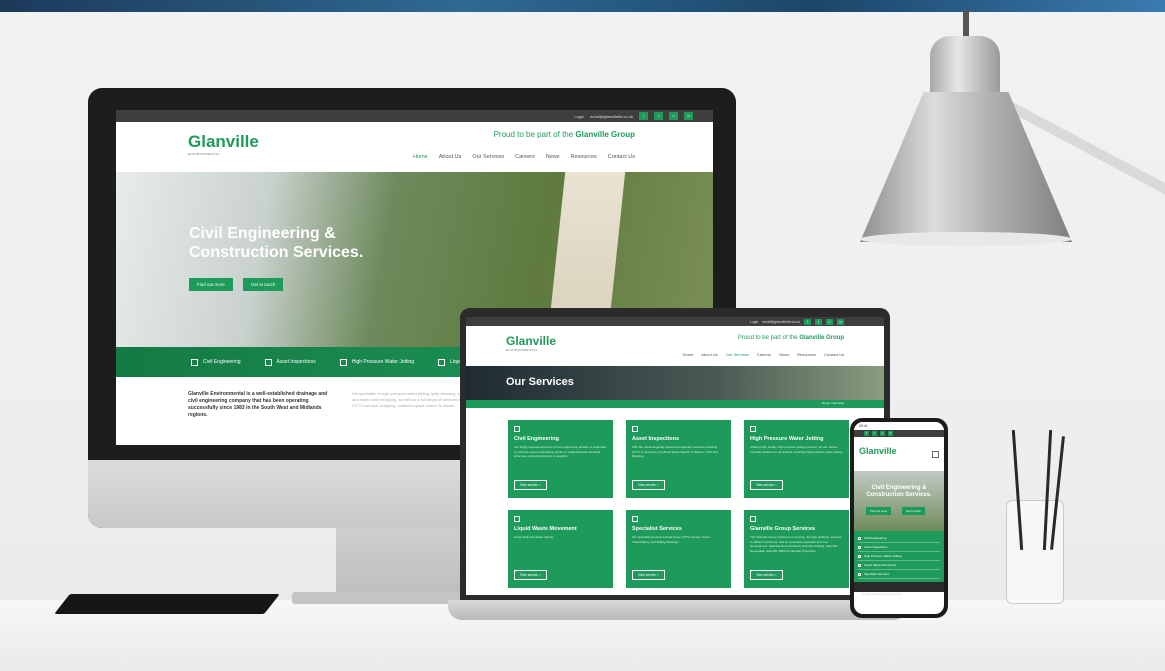  Describe the element at coordinates (899, 433) in the screenshot. I see `phone-top-bar: f t o in` at that location.